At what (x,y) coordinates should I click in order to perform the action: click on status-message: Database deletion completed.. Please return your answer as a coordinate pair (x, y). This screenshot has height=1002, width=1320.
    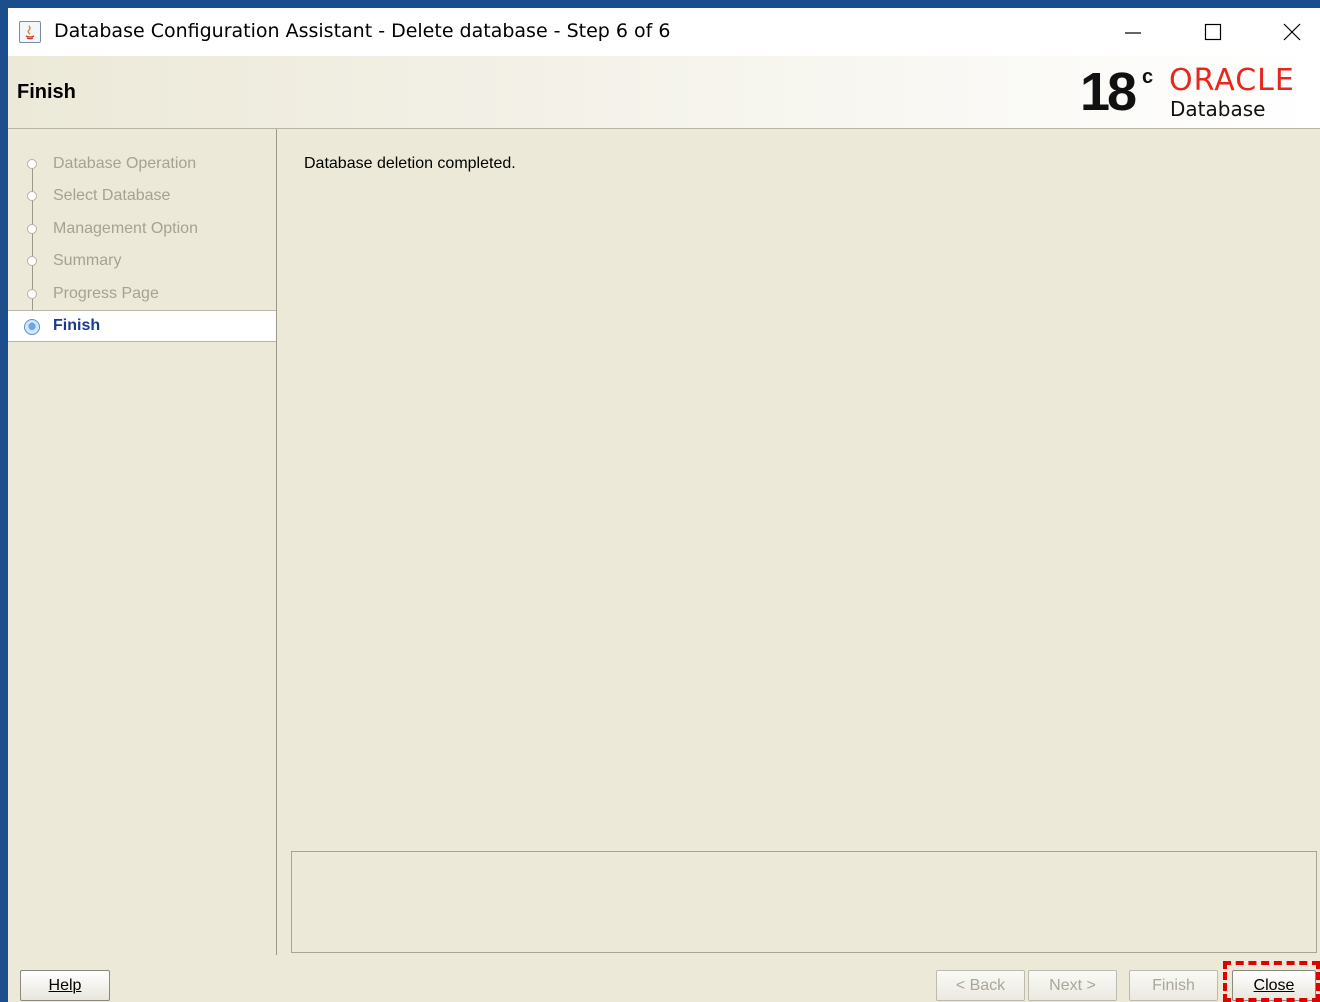
    Looking at the image, I should click on (410, 163).